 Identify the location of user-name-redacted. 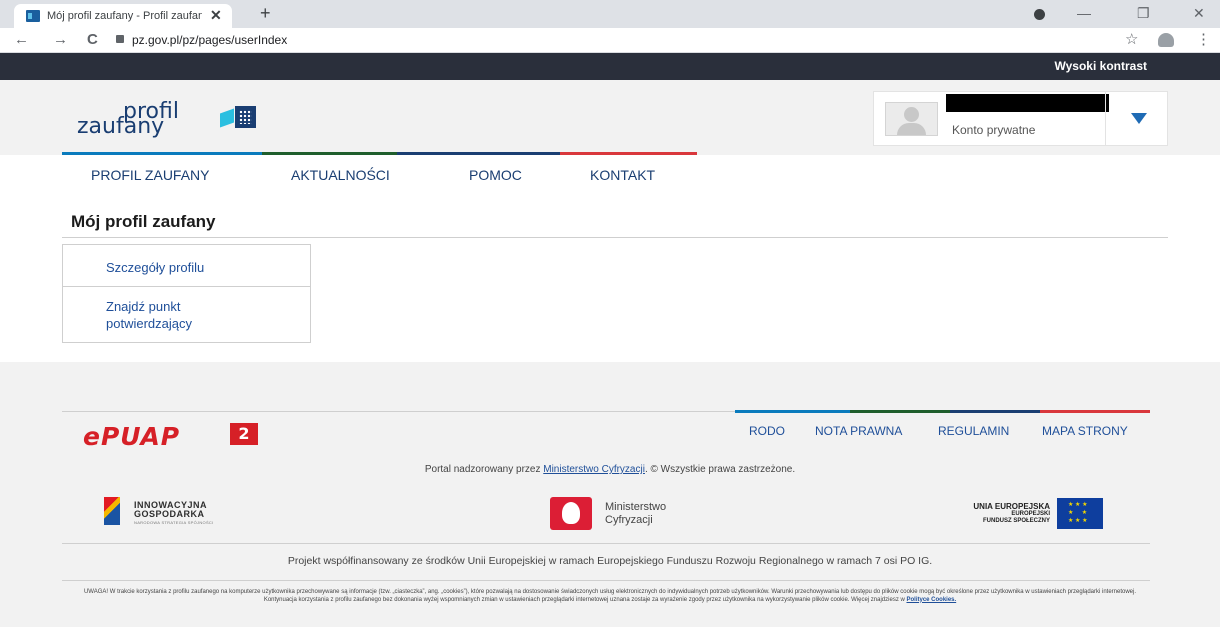
(1027, 103).